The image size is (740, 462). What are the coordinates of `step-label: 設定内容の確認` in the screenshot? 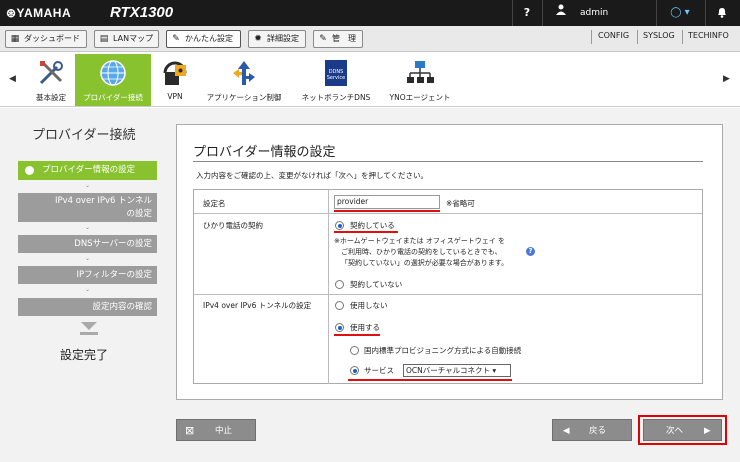 It's located at (122, 307).